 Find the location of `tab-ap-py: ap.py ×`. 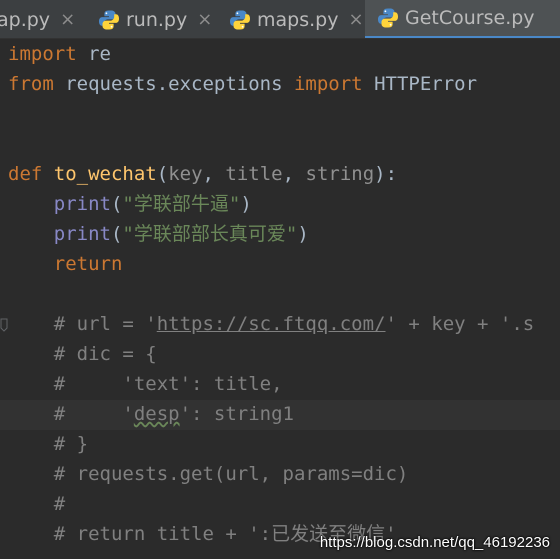

tab-ap-py: ap.py × is located at coordinates (42, 19).